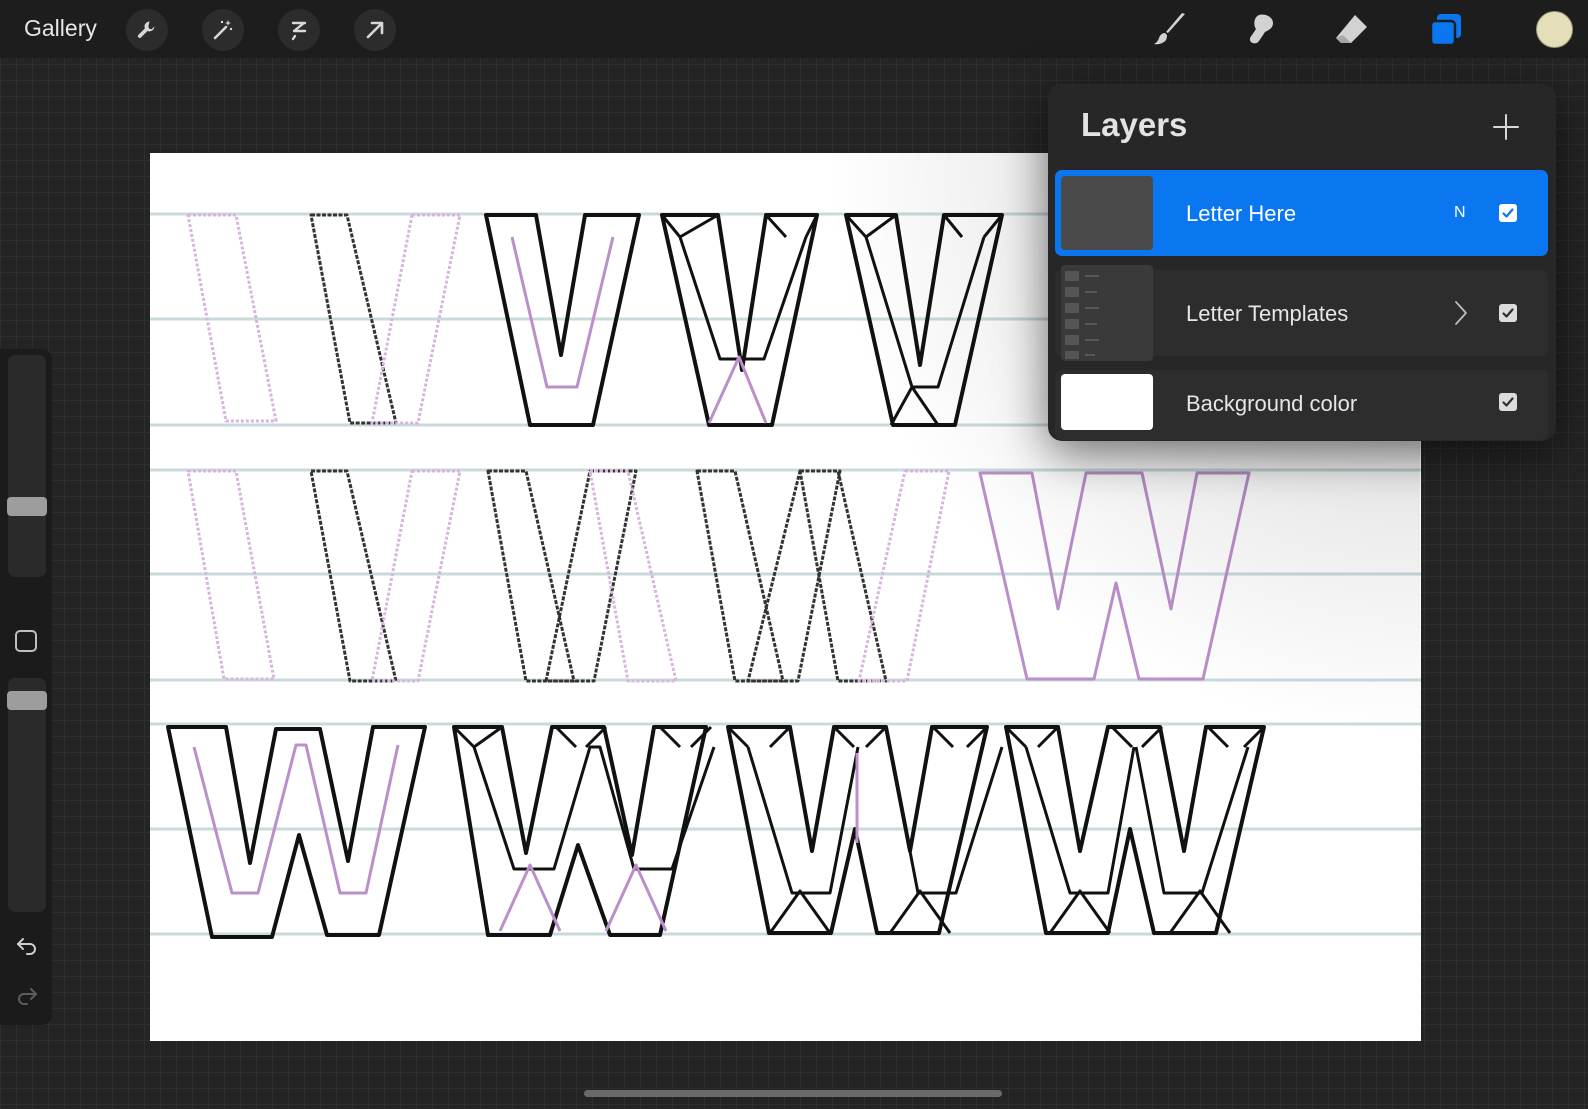 This screenshot has width=1588, height=1109. Describe the element at coordinates (1352, 30) in the screenshot. I see `eraser-icon` at that location.